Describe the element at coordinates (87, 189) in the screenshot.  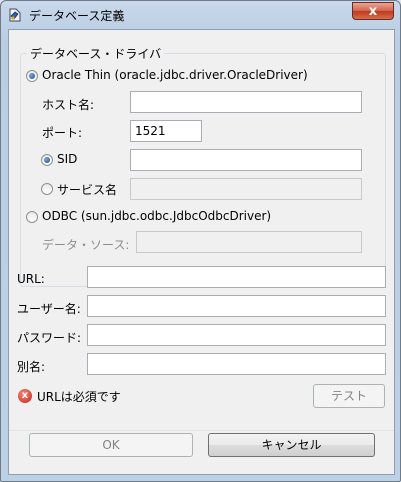
I see `service-label: サービス名` at that location.